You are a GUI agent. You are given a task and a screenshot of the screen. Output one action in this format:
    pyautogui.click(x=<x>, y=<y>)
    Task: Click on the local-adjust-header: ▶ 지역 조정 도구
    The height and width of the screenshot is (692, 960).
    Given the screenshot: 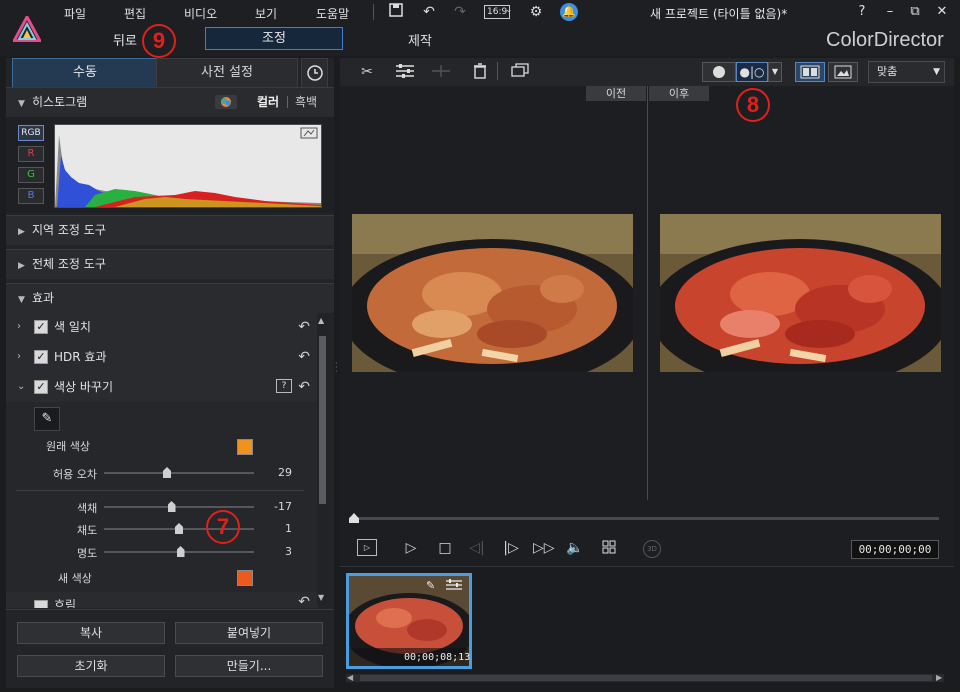 What is the action you would take?
    pyautogui.click(x=170, y=230)
    